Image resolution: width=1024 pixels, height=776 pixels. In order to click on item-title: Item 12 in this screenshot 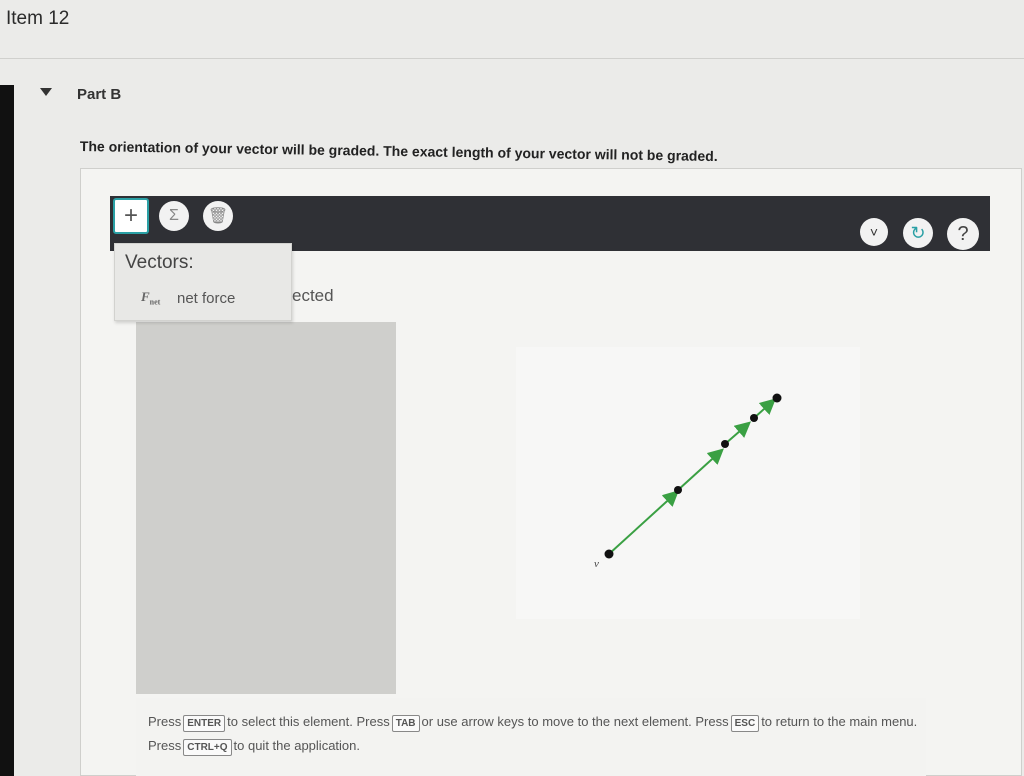, I will do `click(38, 18)`.